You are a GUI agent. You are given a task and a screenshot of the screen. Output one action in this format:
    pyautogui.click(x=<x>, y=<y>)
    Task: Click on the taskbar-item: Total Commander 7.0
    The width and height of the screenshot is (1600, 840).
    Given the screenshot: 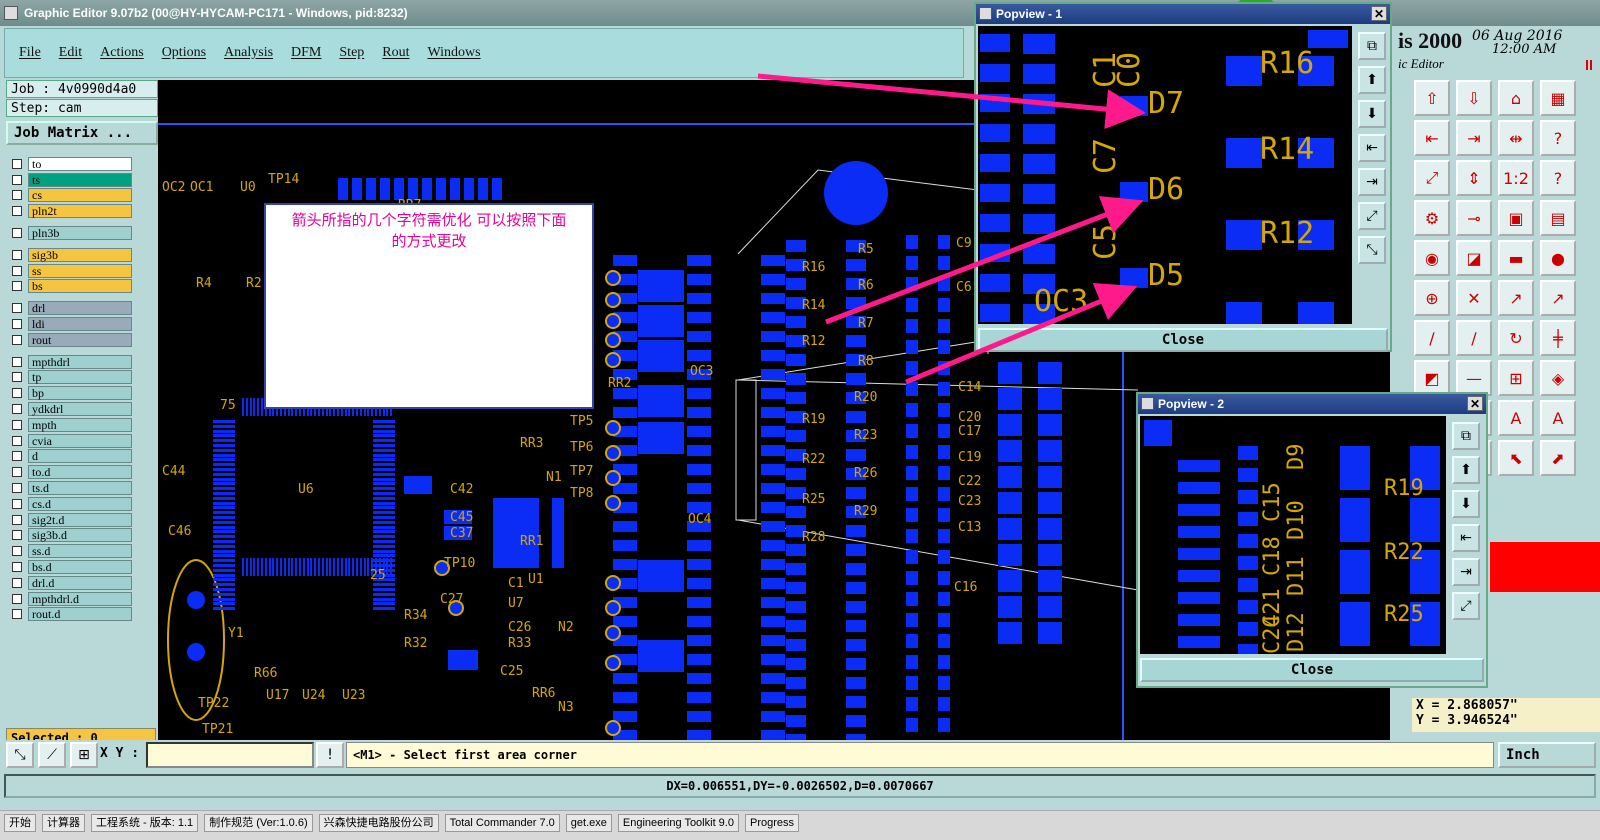 What is the action you would take?
    pyautogui.click(x=502, y=823)
    